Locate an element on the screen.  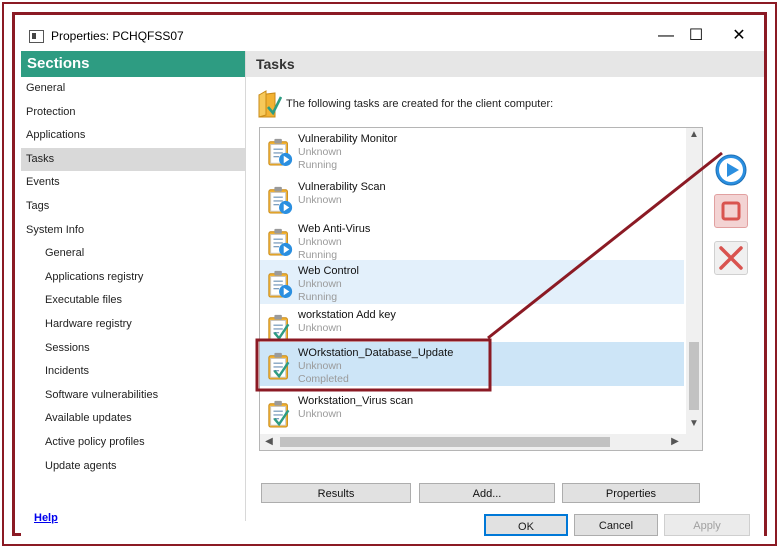
scroll-left-icon: ◀ is located at coordinates (269, 441).